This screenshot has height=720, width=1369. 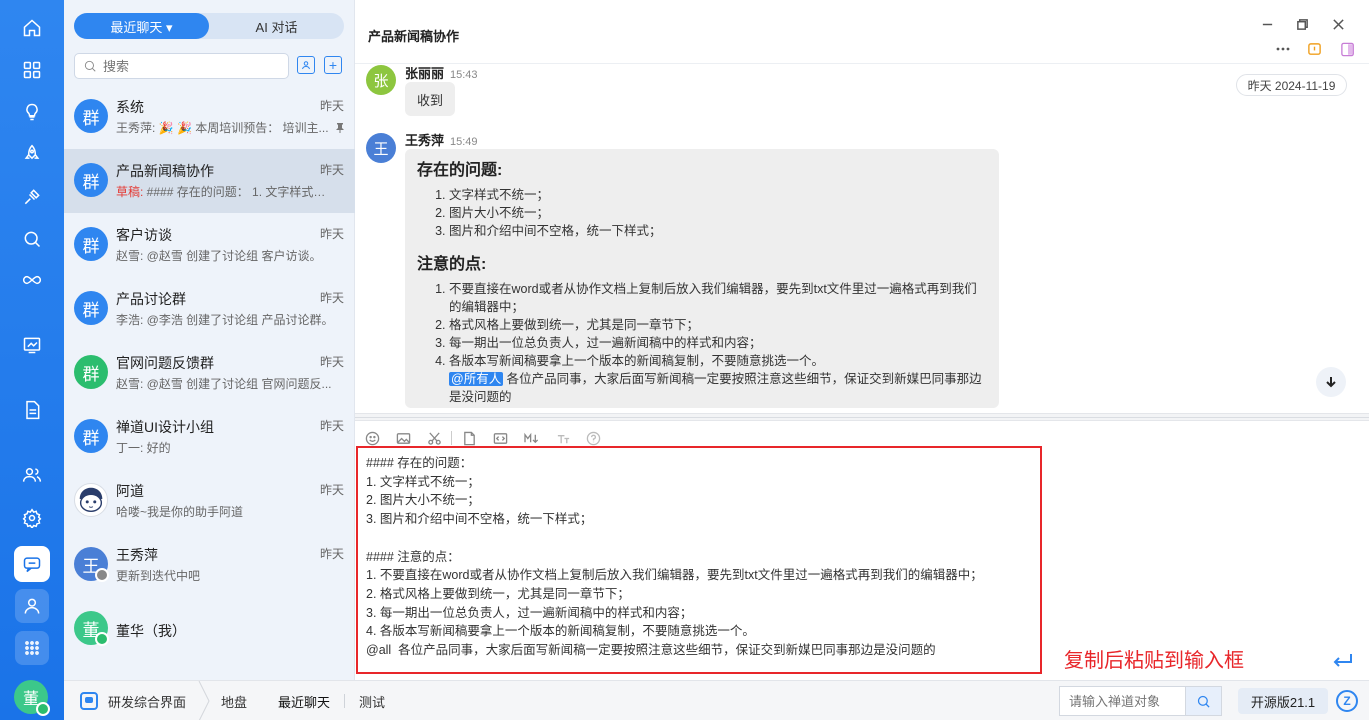 I want to click on app-name: 研发综合界面, so click(x=147, y=701).